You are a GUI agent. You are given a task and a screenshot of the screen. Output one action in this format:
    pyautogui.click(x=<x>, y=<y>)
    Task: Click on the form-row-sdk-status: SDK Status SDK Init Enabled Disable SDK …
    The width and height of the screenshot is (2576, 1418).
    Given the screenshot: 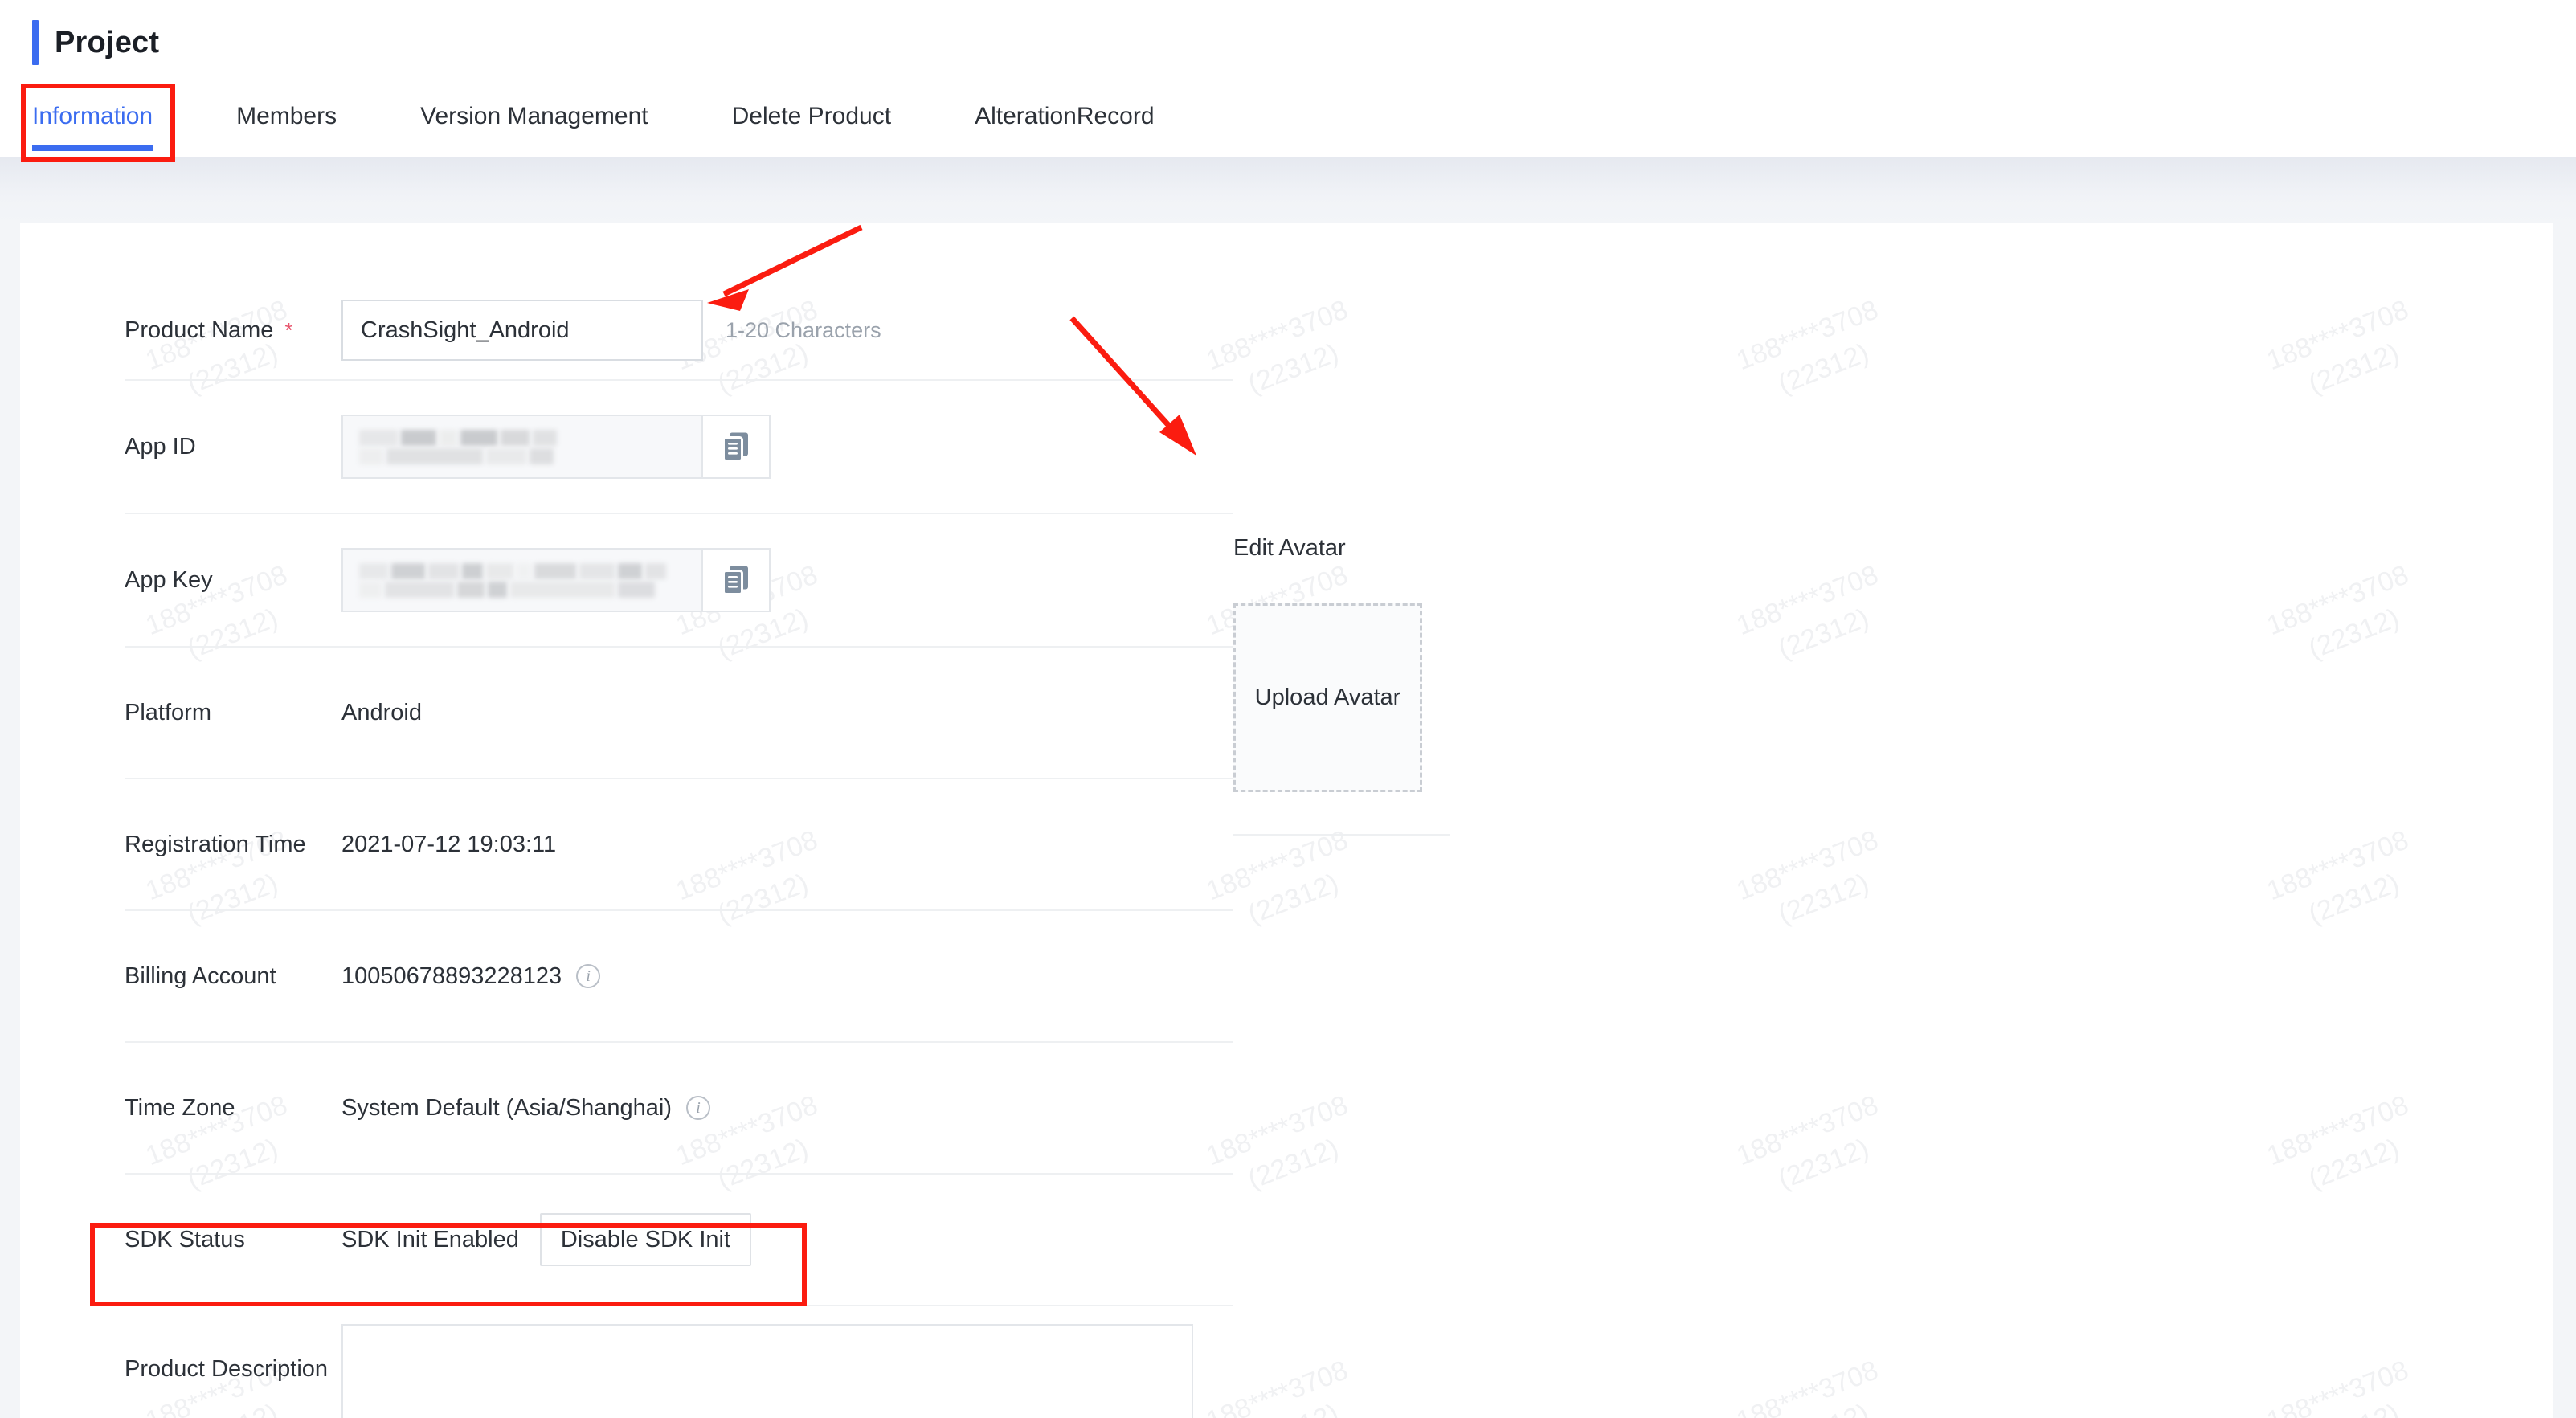 What is the action you would take?
    pyautogui.click(x=679, y=1240)
    